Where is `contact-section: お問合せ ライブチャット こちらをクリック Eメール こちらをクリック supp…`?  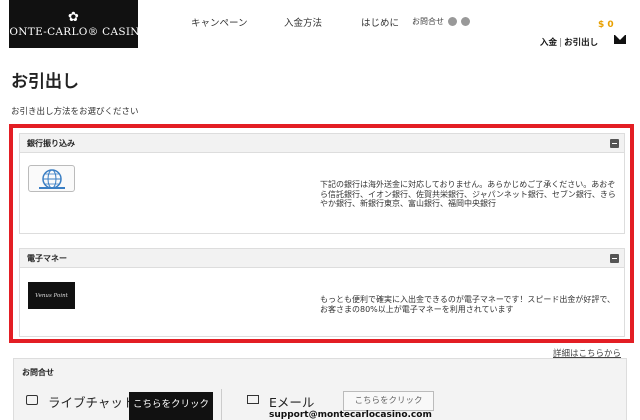
contact-section: お問合せ ライブチャット こちらをクリック Eメール こちらをクリック supp… is located at coordinates (320, 389).